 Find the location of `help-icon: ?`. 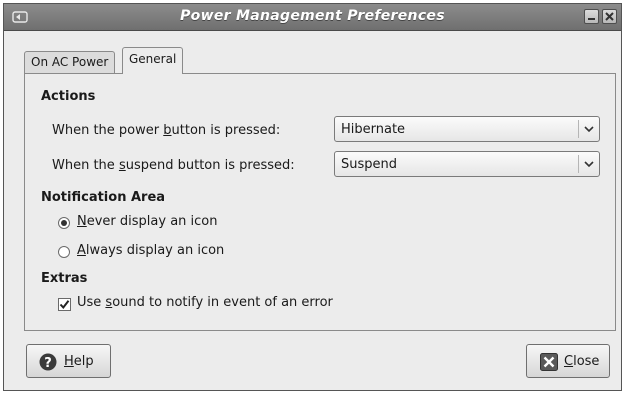

help-icon: ? is located at coordinates (48, 362).